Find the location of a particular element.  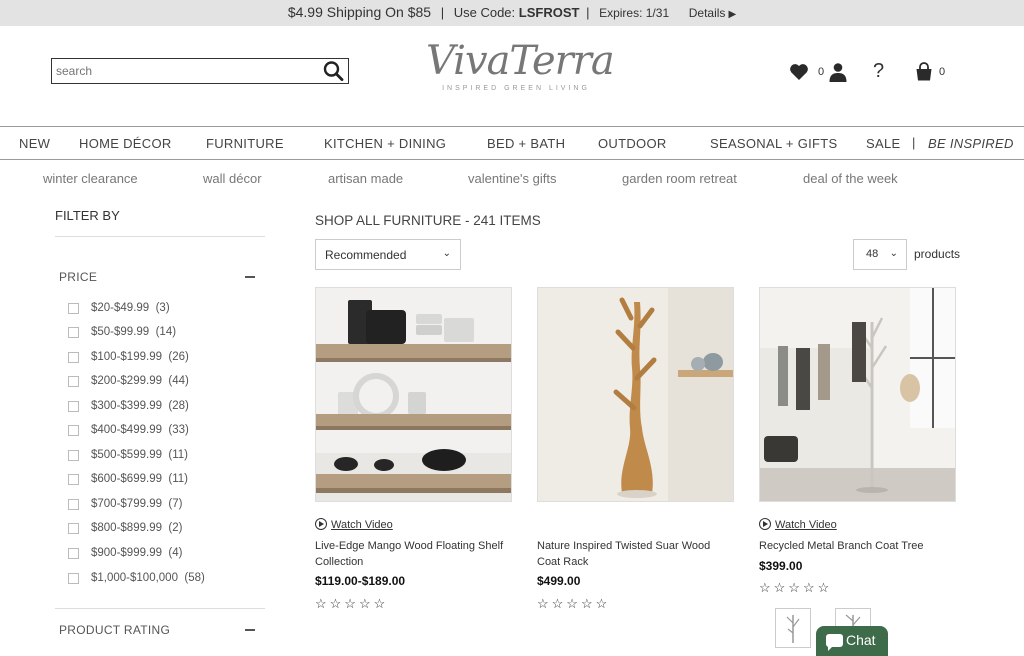

price-range-label: $1,000-$100,000 is located at coordinates (134, 578).